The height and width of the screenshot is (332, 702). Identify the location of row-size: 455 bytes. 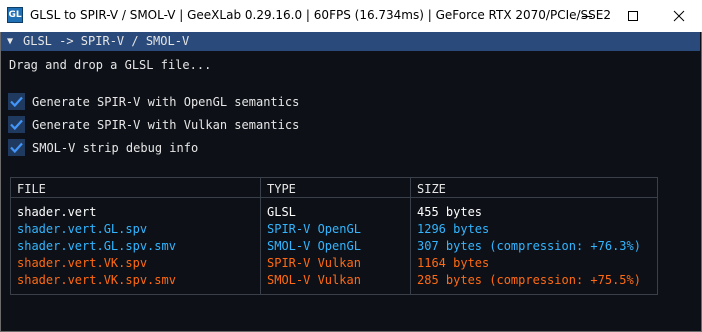
(450, 212).